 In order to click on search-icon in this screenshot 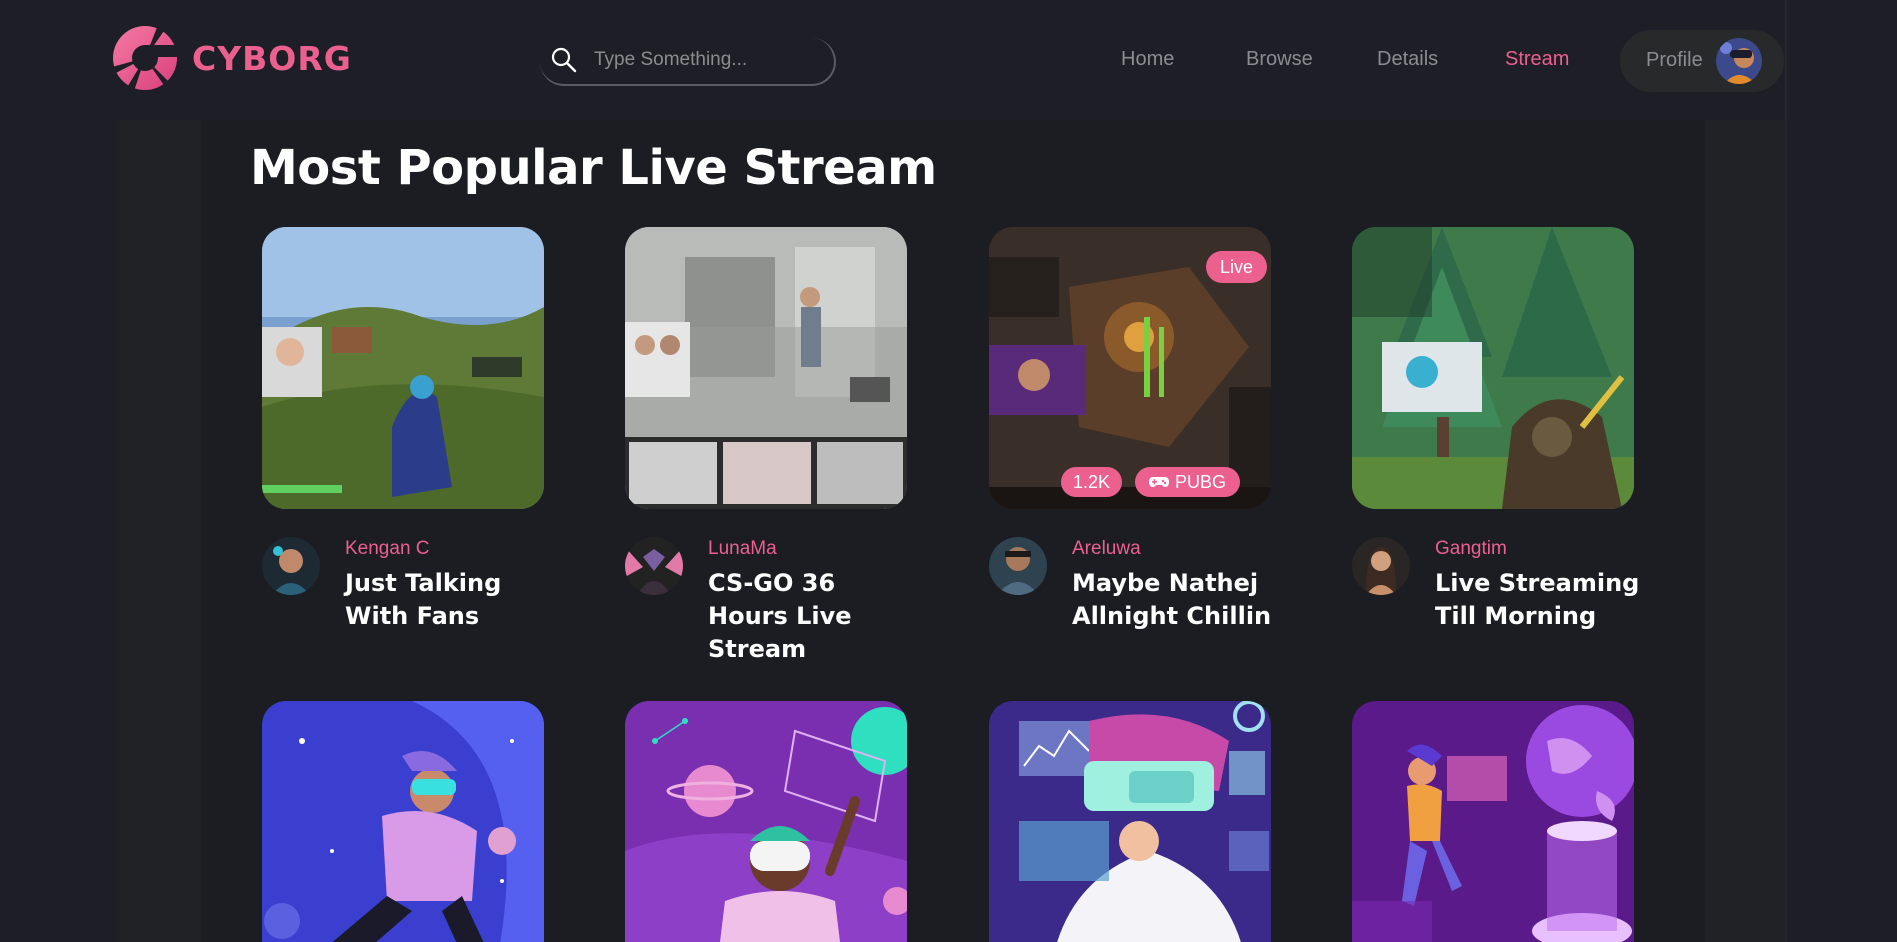, I will do `click(564, 60)`.